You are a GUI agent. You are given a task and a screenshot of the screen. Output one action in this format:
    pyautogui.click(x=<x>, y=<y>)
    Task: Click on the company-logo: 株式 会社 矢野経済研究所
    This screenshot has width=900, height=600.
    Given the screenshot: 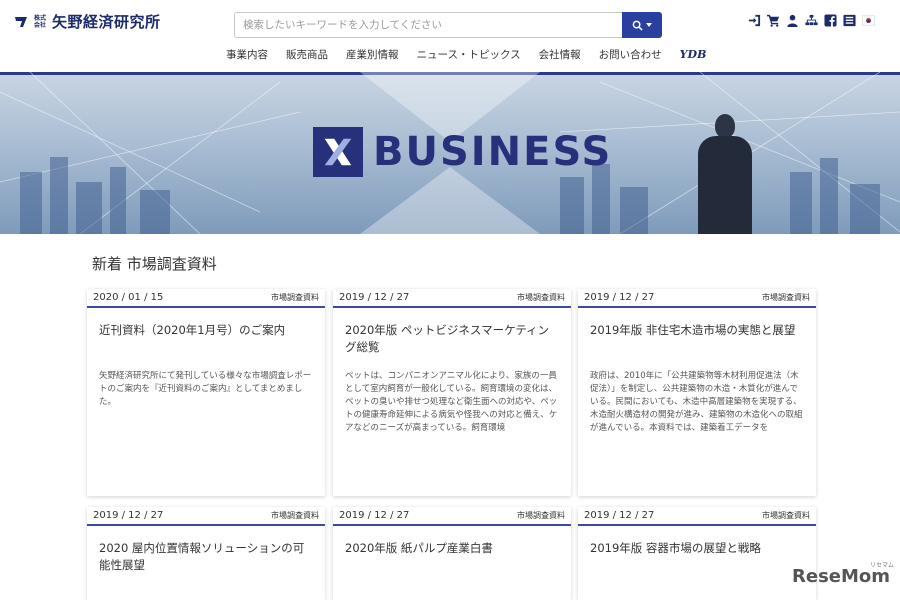 What is the action you would take?
    pyautogui.click(x=87, y=21)
    